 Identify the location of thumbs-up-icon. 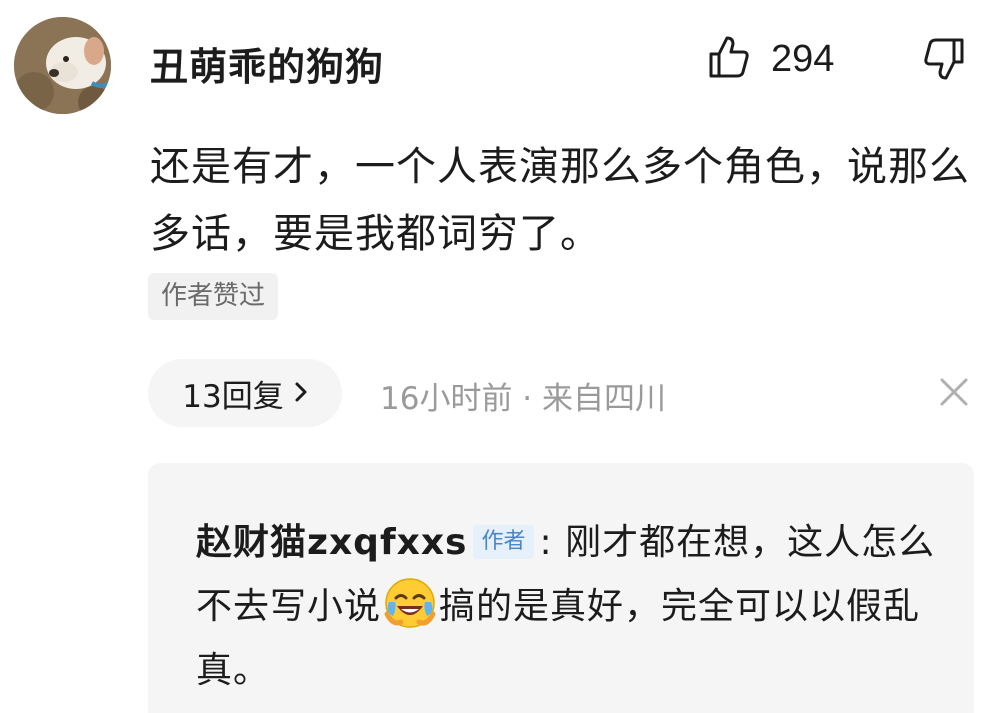
(729, 59).